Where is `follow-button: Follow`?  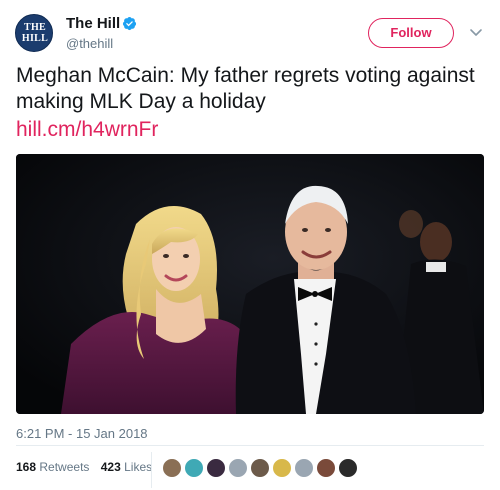 follow-button: Follow is located at coordinates (411, 33).